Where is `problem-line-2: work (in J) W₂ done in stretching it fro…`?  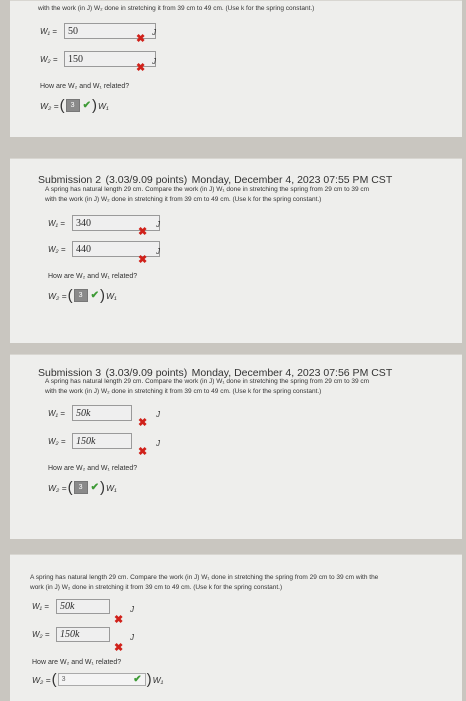 problem-line-2: work (in J) W₂ done in stretching it fro… is located at coordinates (156, 587).